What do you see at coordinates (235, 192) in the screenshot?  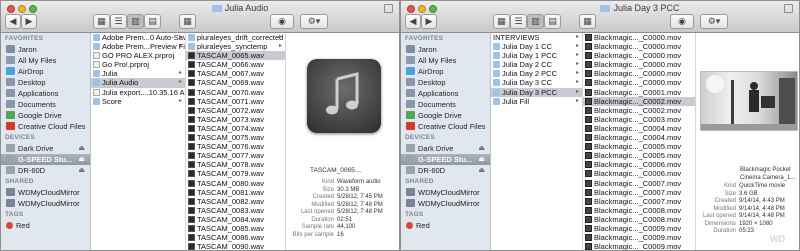 I see `list-item: TASCAM_0081.wav` at bounding box center [235, 192].